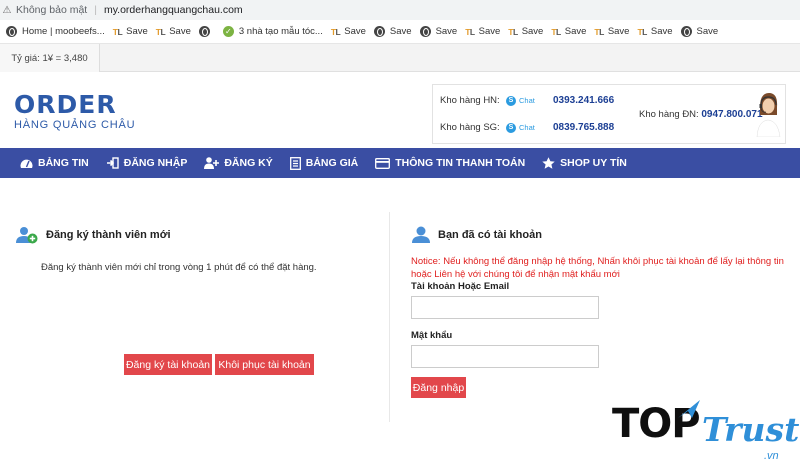 The image size is (800, 472). I want to click on sg-phone: 0839.765.888, so click(584, 127).